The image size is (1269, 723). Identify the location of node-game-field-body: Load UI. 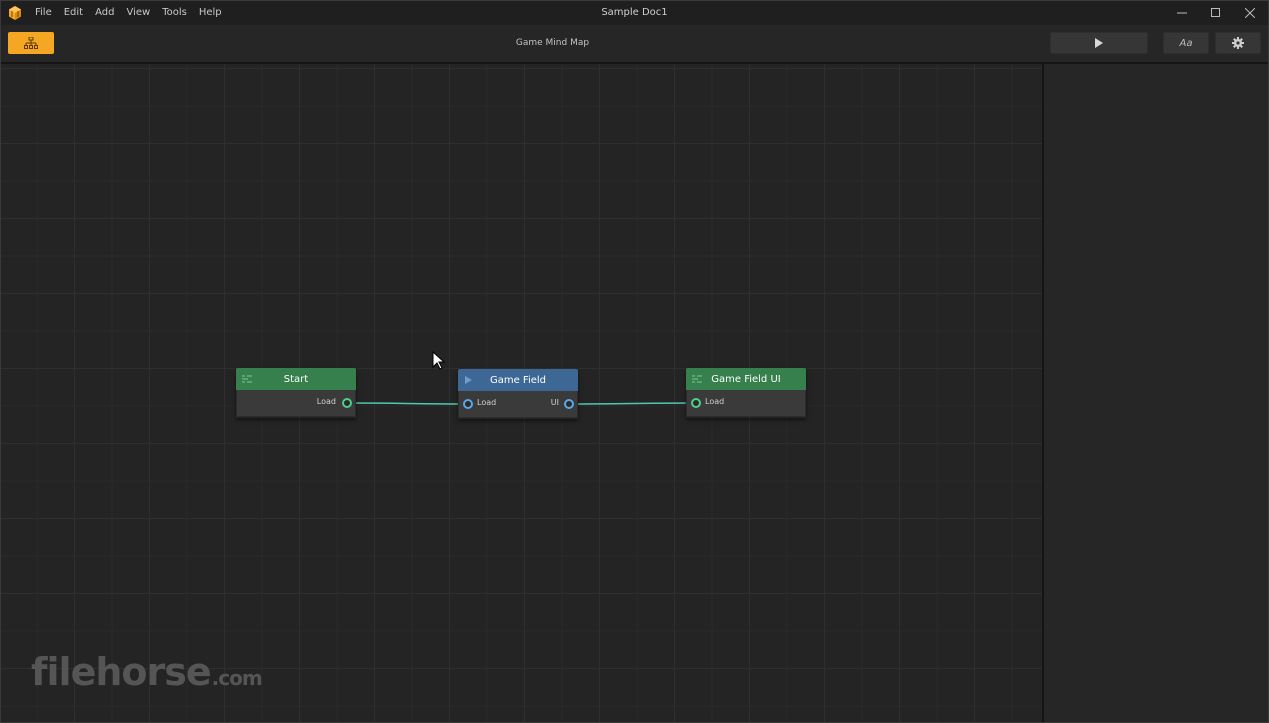
(518, 404).